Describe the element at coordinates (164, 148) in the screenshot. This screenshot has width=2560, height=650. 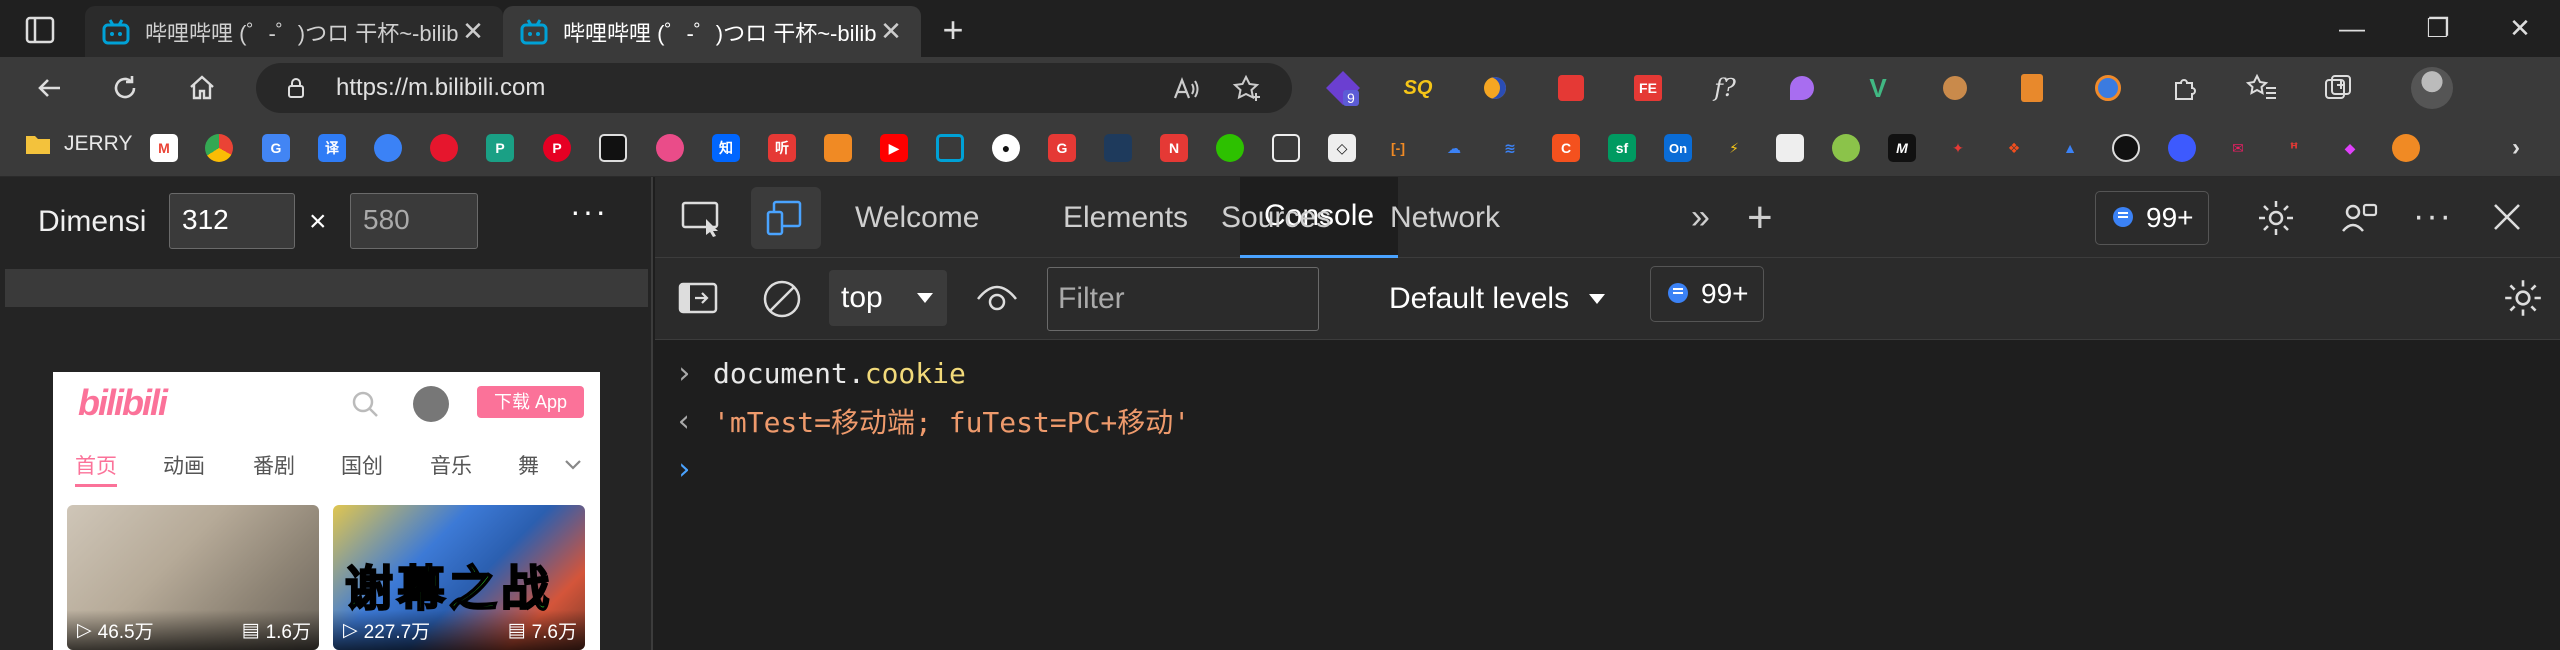
I see `gmail-icon: M` at that location.